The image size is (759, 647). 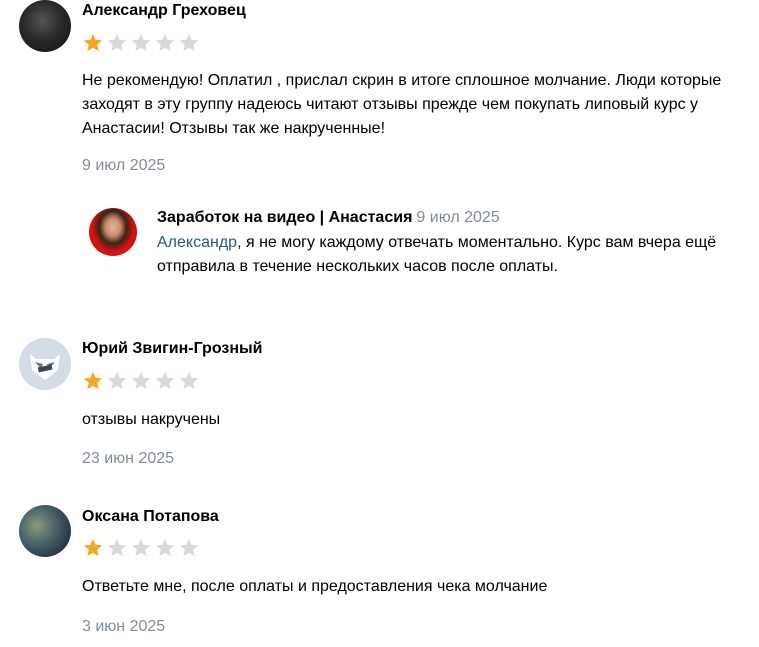 What do you see at coordinates (284, 217) in the screenshot?
I see `reply-author: Заработок на видео | Анастасия` at bounding box center [284, 217].